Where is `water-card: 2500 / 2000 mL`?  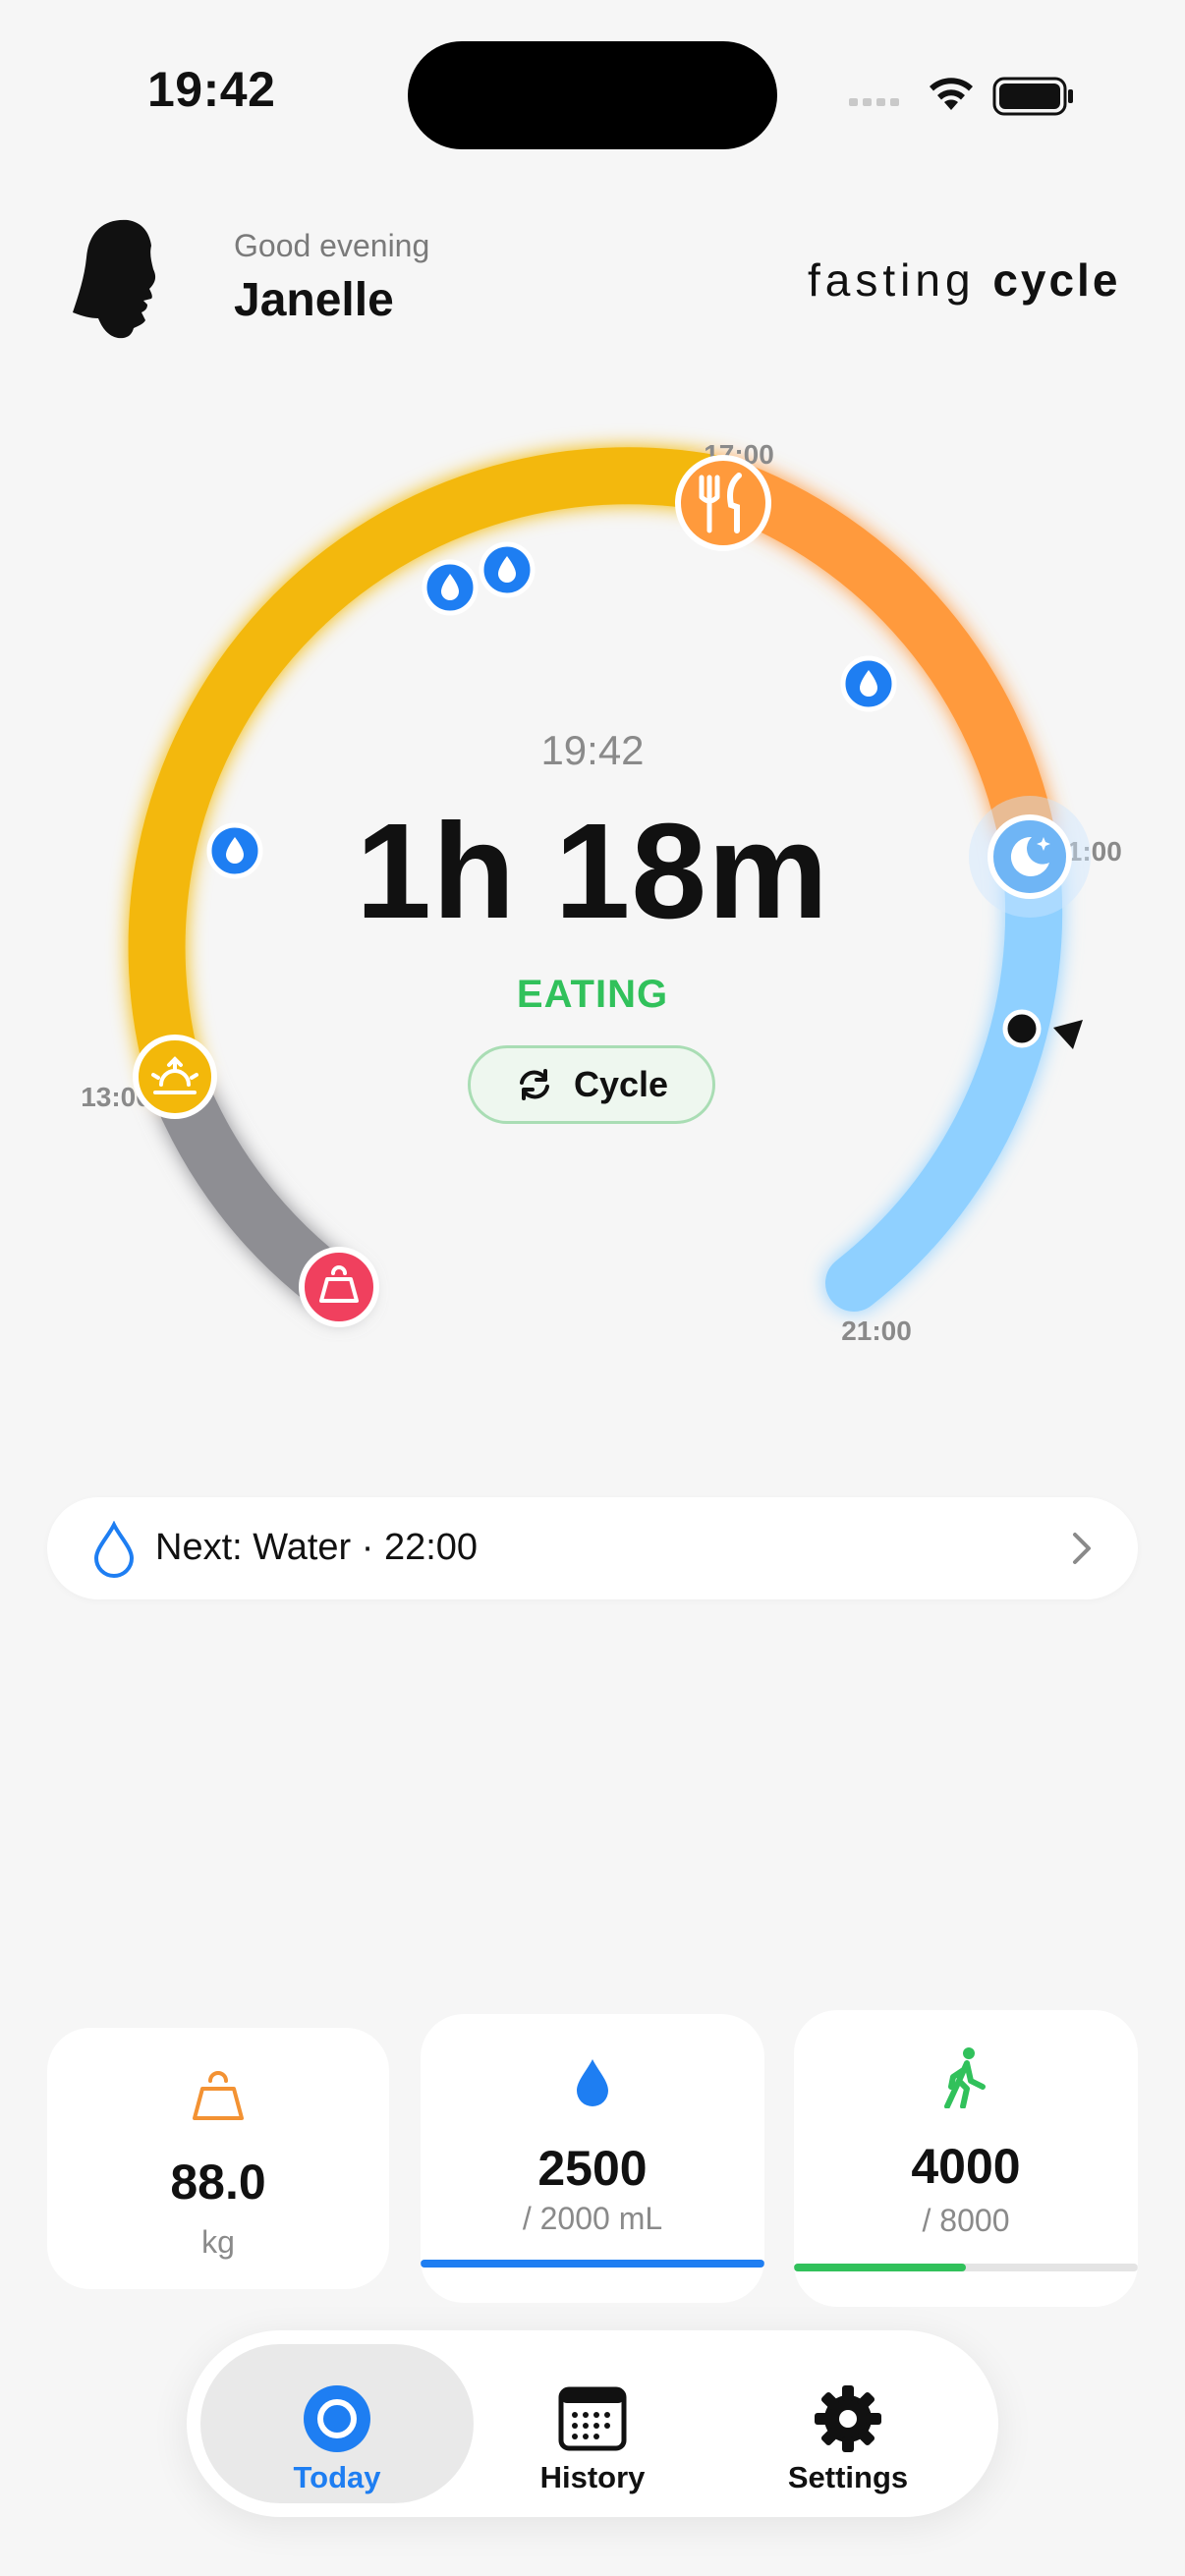
water-card: 2500 / 2000 mL is located at coordinates (592, 2158).